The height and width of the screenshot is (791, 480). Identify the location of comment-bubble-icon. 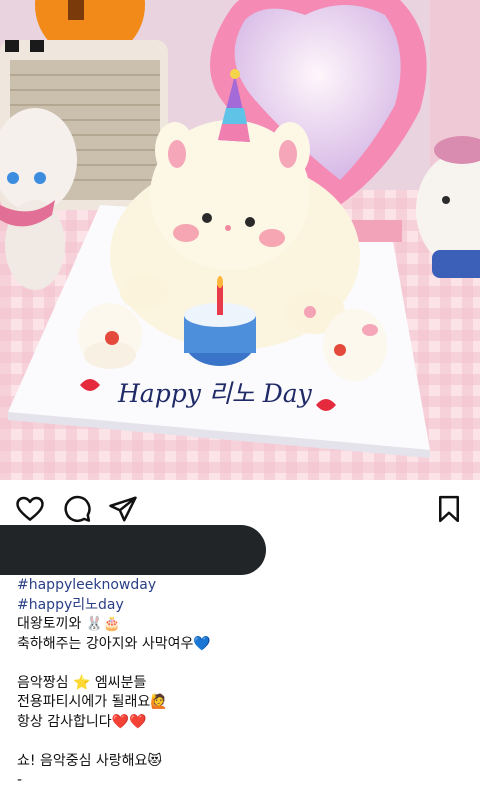
(77, 508).